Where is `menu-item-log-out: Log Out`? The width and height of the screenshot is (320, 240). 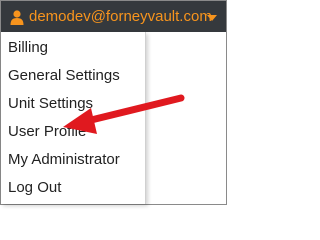 menu-item-log-out: Log Out is located at coordinates (73, 188).